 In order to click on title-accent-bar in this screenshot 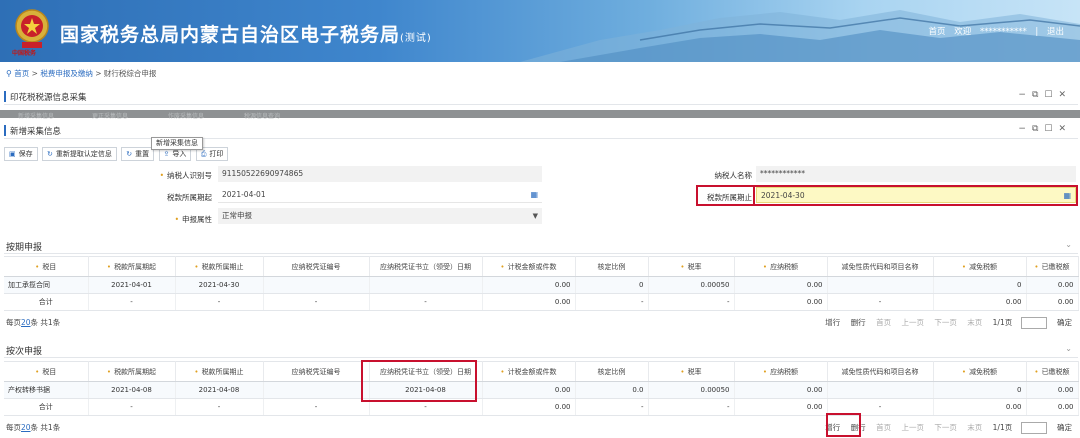, I will do `click(5, 96)`.